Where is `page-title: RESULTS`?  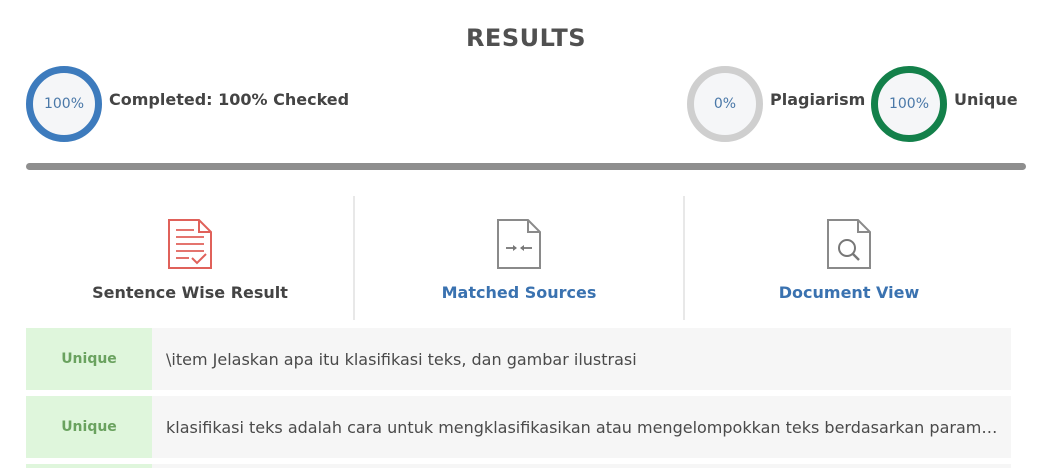 page-title: RESULTS is located at coordinates (526, 38).